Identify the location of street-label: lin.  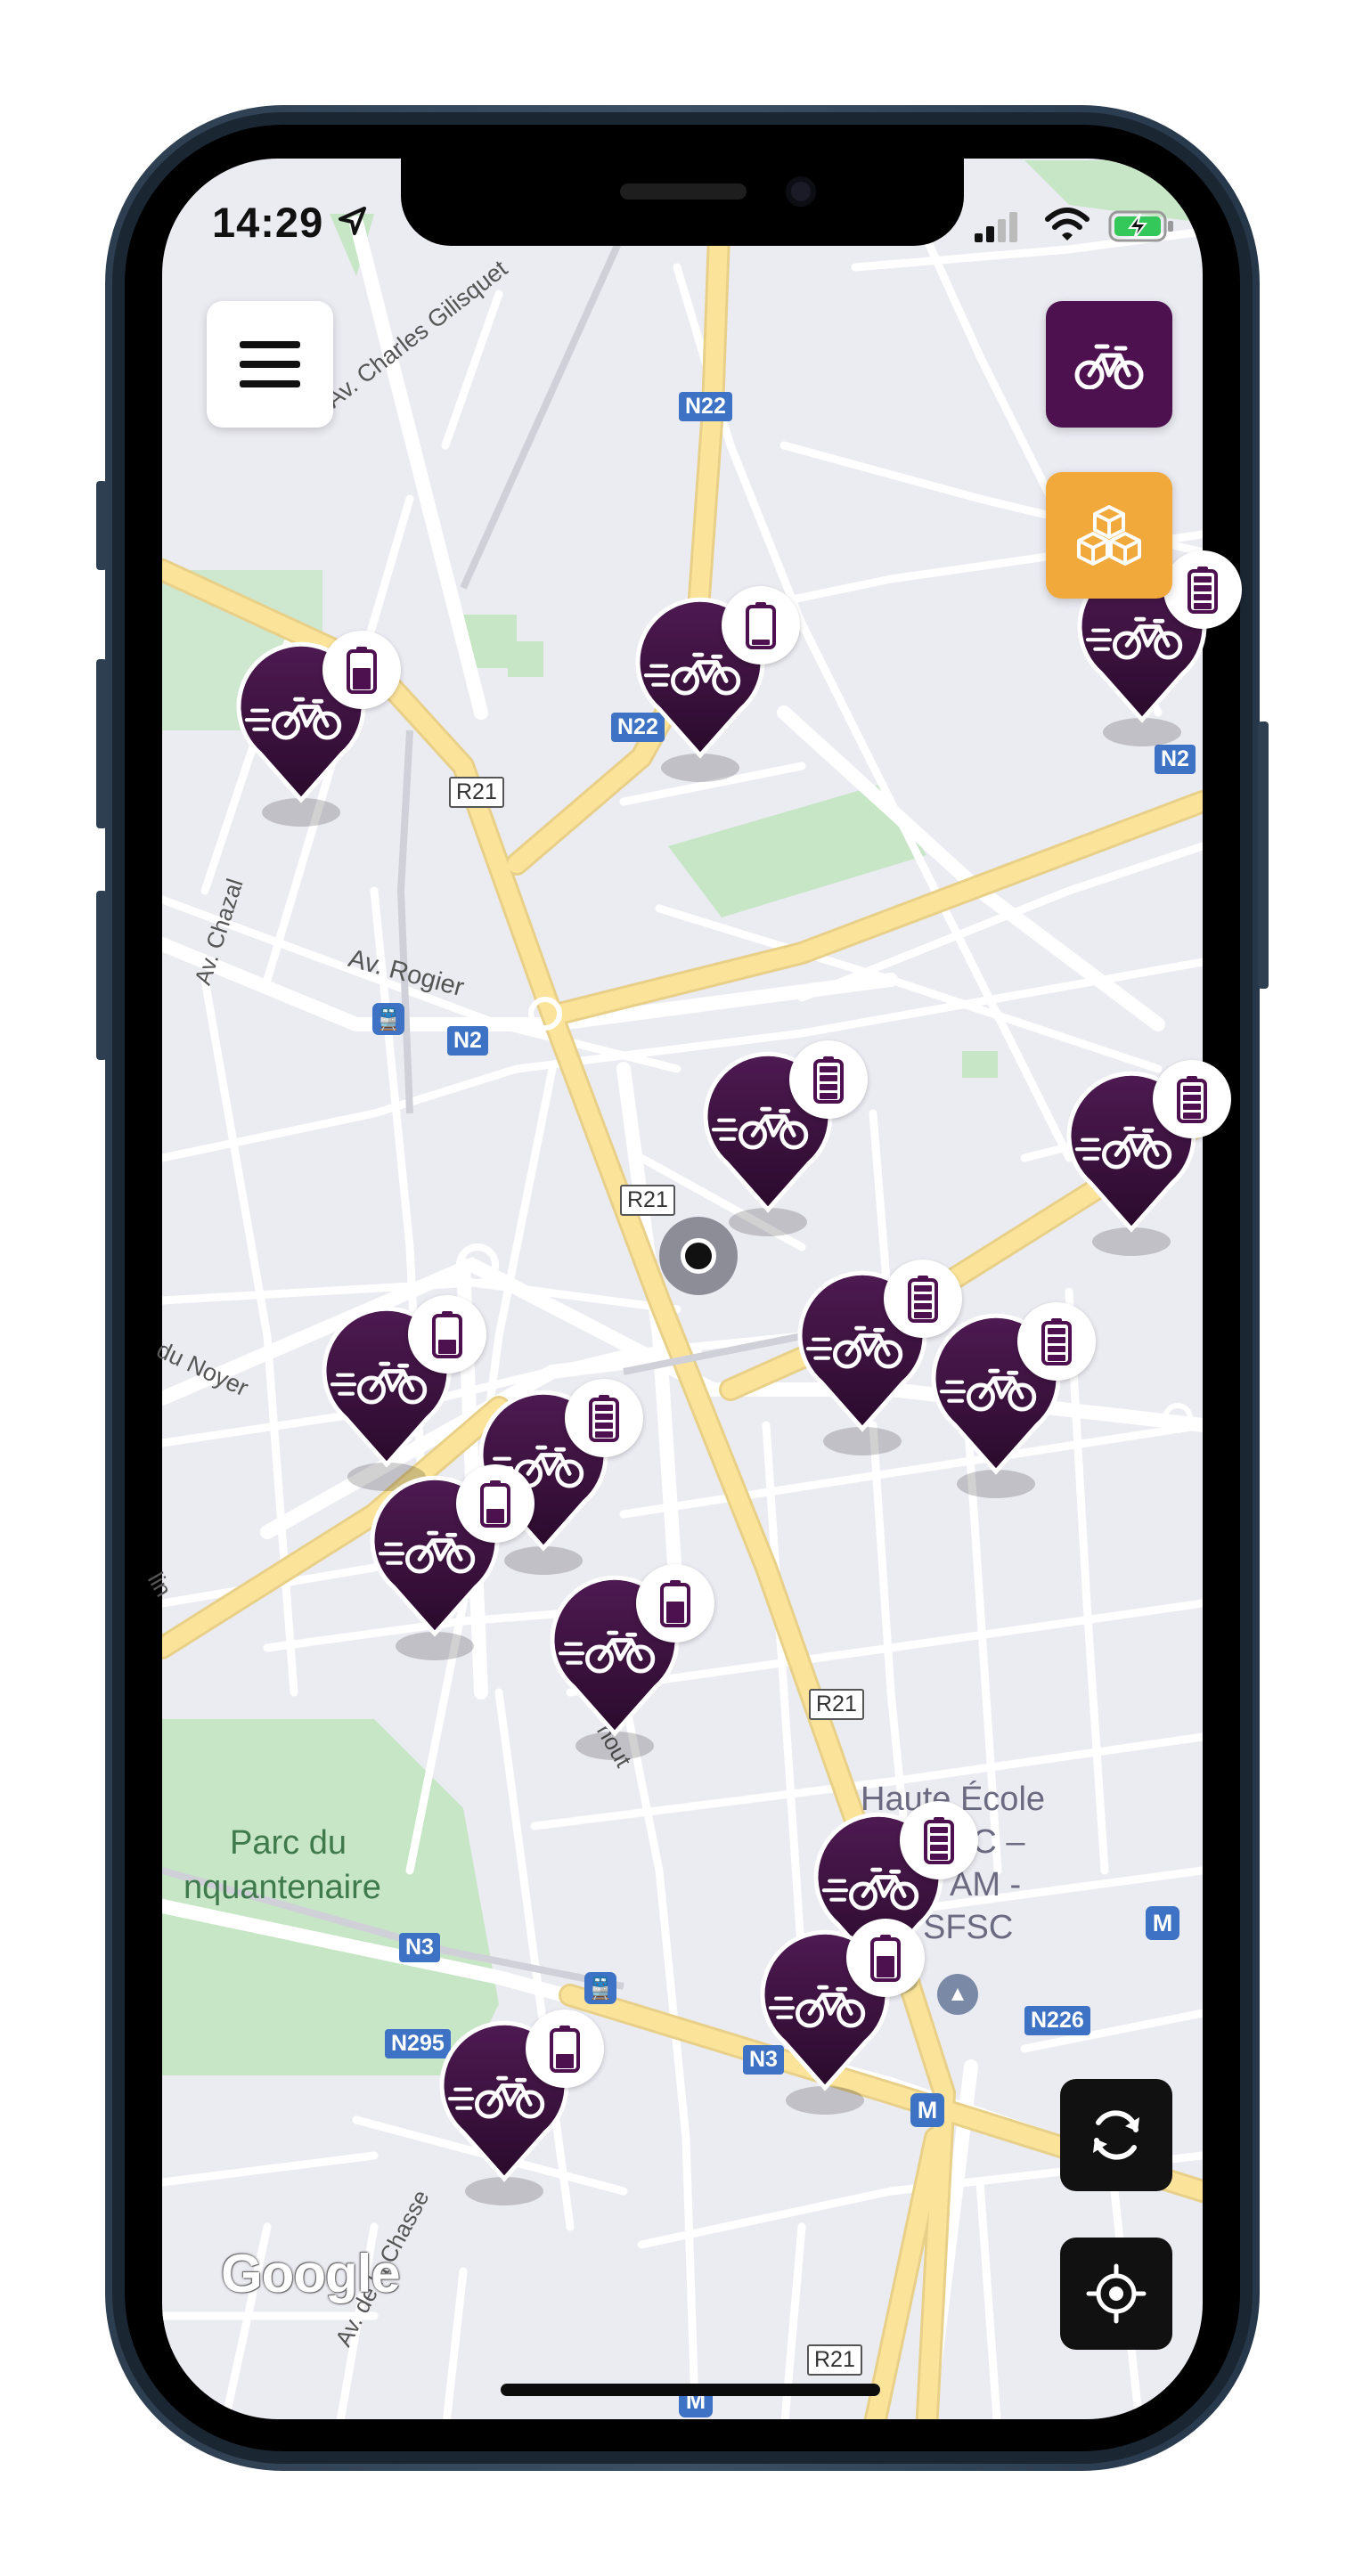
(160, 1585).